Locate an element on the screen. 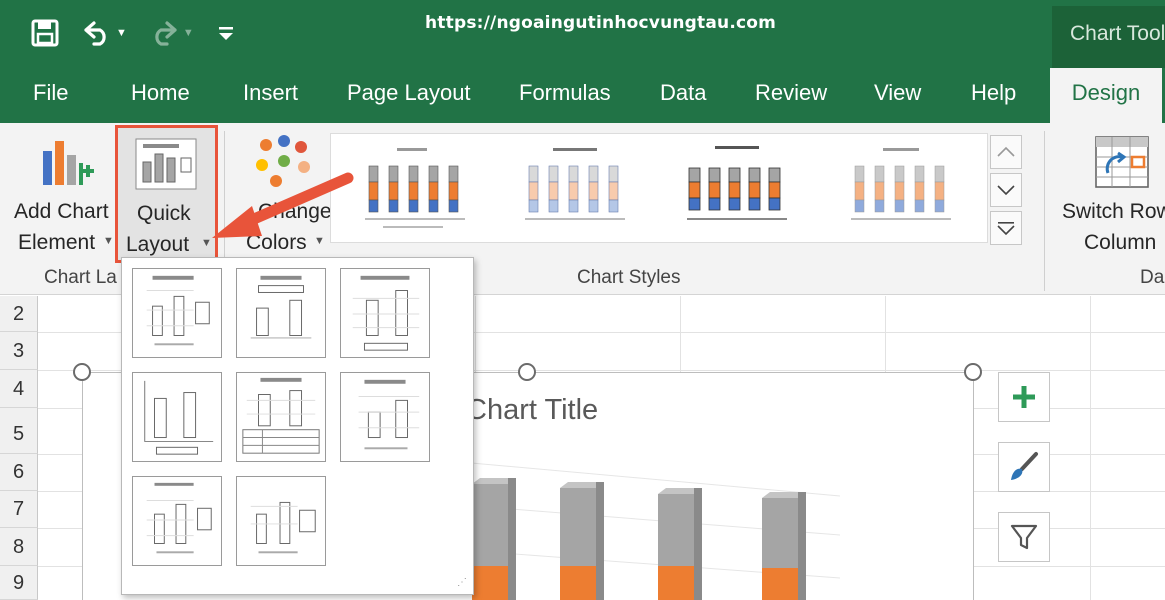  website-watermark: https://ngoaingutinhocvungtau.com is located at coordinates (601, 23).